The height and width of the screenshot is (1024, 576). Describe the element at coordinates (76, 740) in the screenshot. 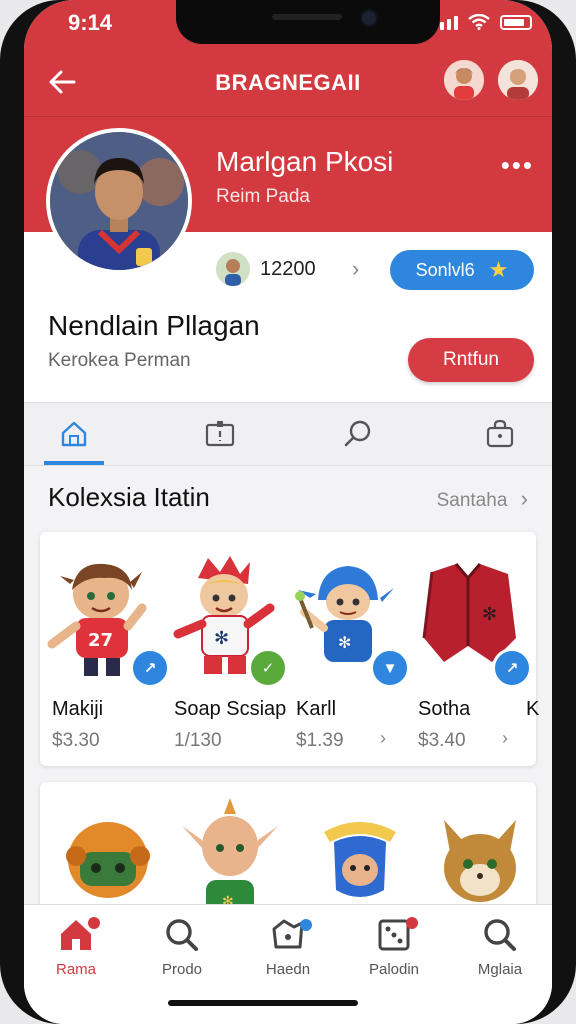

I see `item-price: $3.30` at that location.